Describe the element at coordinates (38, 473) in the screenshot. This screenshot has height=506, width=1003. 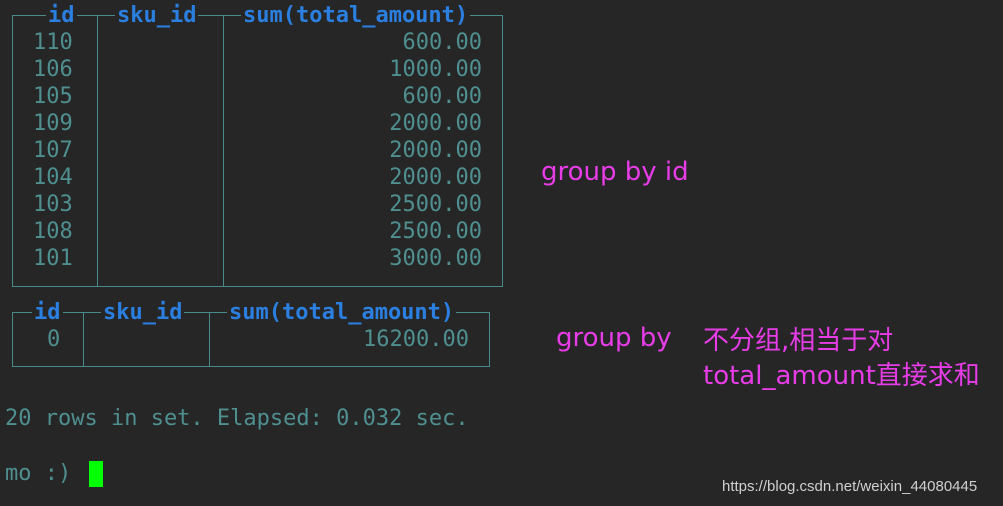
I see `command-prompt: mo :)` at that location.